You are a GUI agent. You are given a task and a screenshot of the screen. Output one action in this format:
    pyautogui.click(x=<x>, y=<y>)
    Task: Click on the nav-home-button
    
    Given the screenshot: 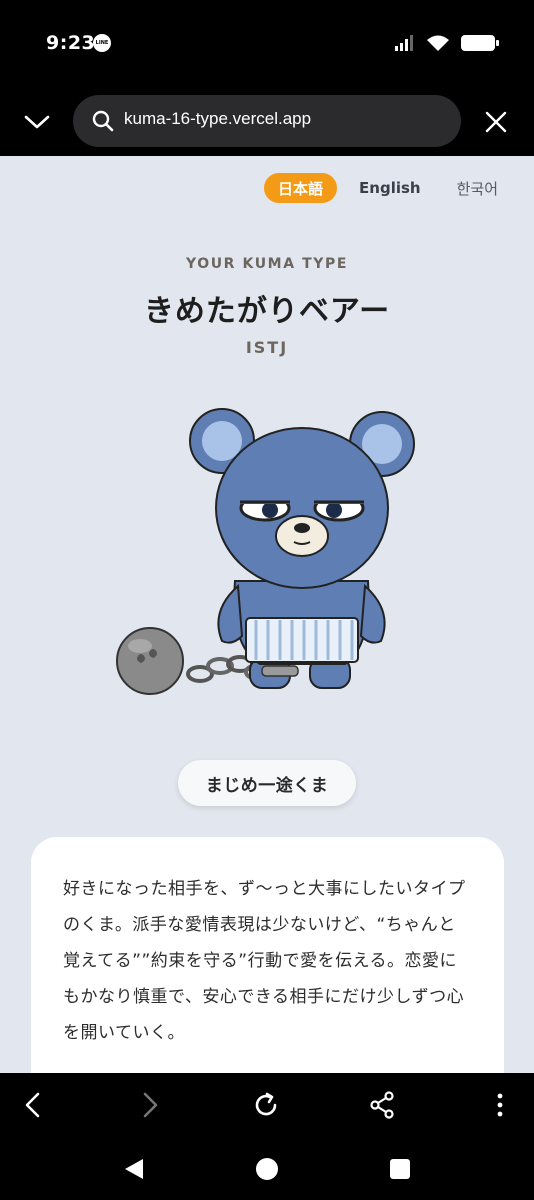 What is the action you would take?
    pyautogui.click(x=267, y=1169)
    